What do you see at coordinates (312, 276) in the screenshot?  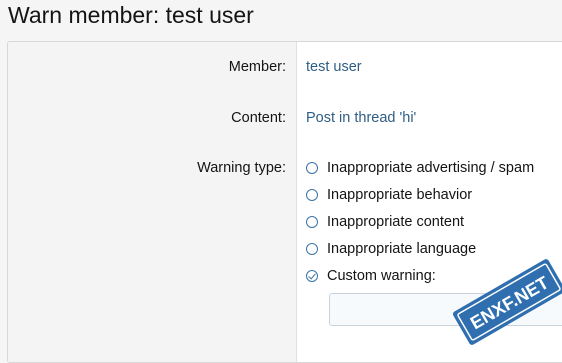 I see `radio-checked-icon` at bounding box center [312, 276].